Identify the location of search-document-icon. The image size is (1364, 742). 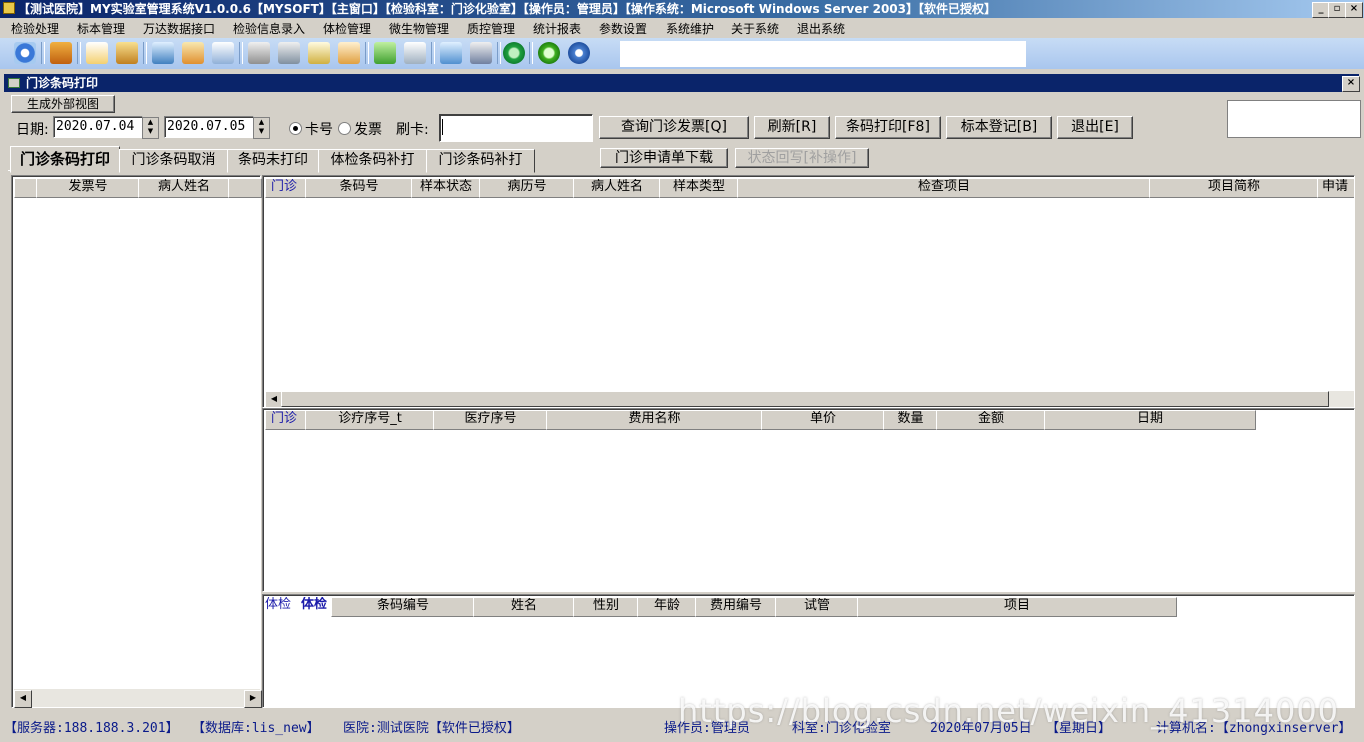
(319, 53).